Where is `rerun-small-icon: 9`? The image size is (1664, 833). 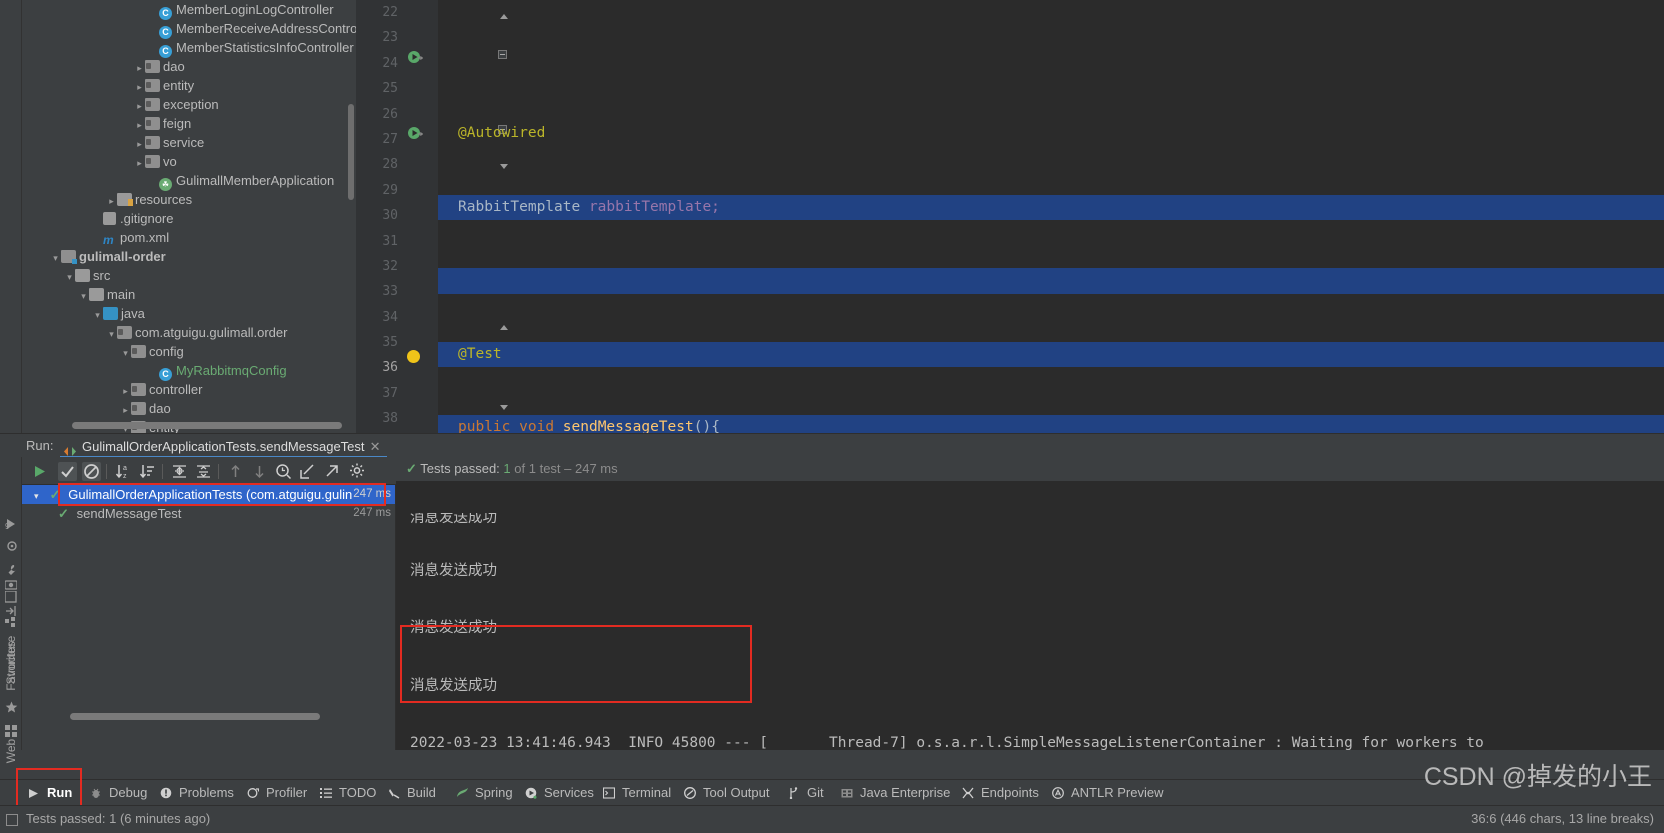 rerun-small-icon: 9 is located at coordinates (11, 524).